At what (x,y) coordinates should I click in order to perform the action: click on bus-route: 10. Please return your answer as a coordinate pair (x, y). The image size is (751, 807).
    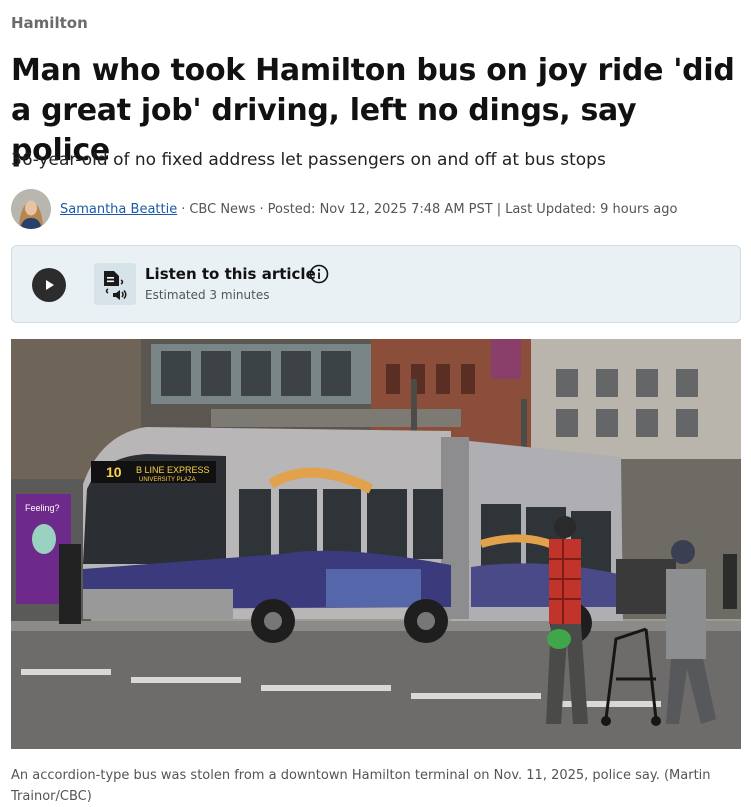
    Looking at the image, I should click on (114, 472).